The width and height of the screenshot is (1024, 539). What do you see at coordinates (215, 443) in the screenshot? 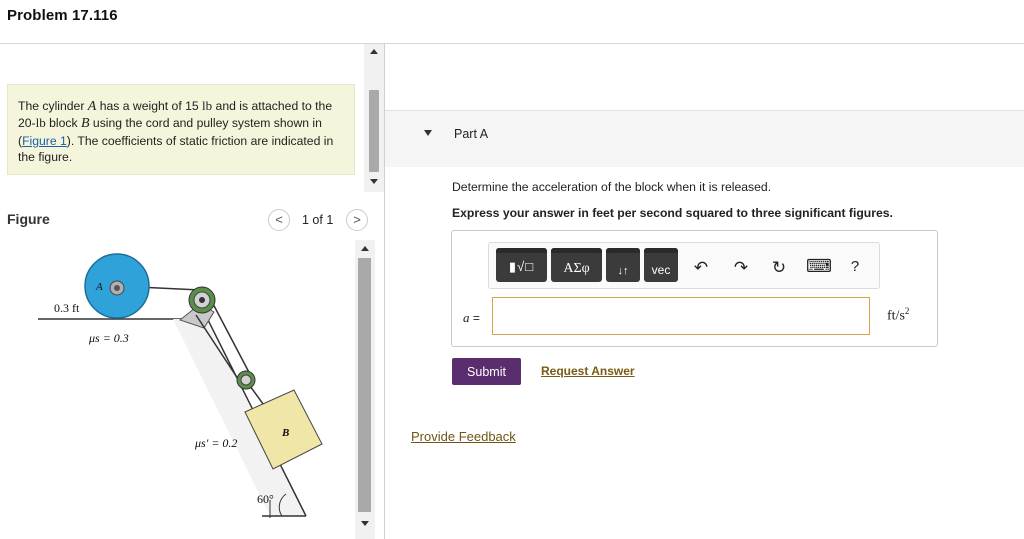
I see `label-mu-2: μs′ = 0.2` at bounding box center [215, 443].